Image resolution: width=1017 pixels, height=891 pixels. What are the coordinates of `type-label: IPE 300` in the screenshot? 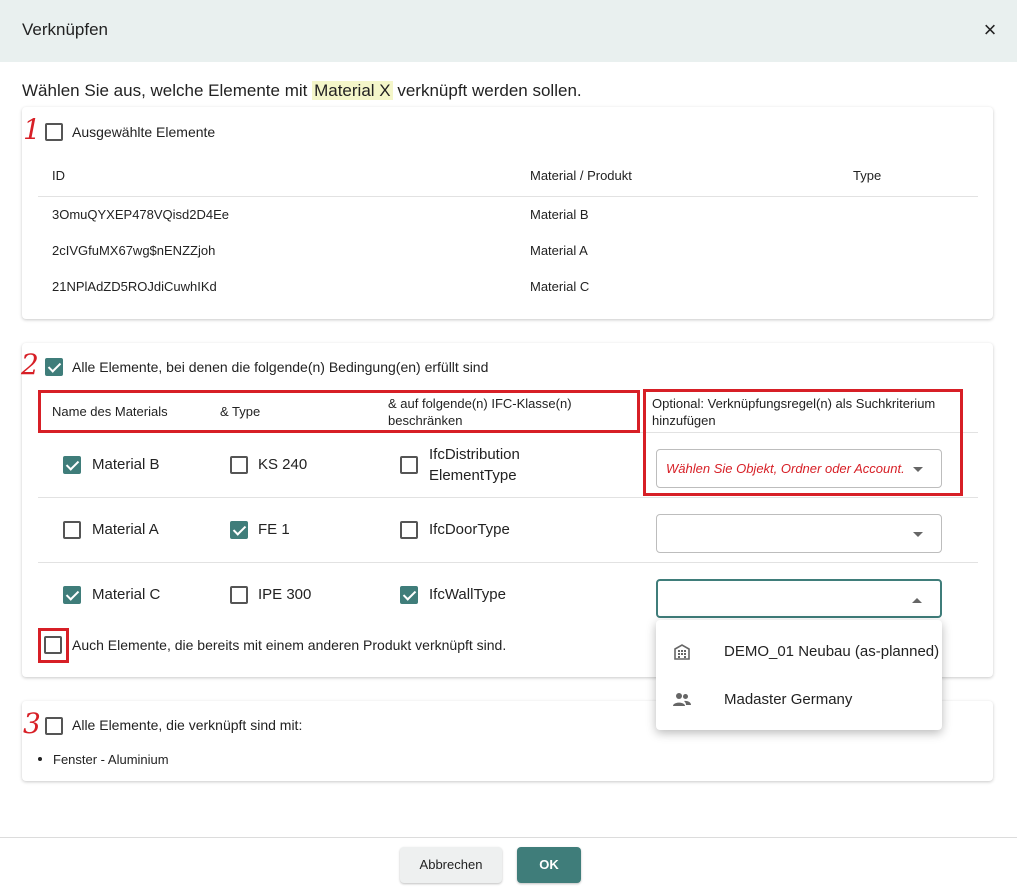 It's located at (285, 594).